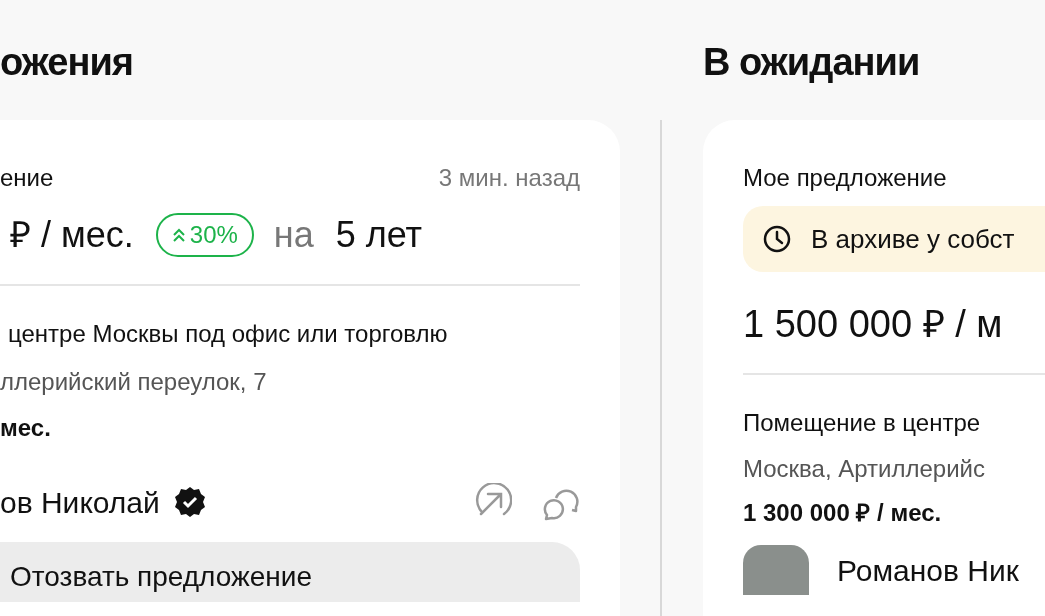 This screenshot has height=616, width=1045. I want to click on owner-name: Романов Ник, so click(928, 570).